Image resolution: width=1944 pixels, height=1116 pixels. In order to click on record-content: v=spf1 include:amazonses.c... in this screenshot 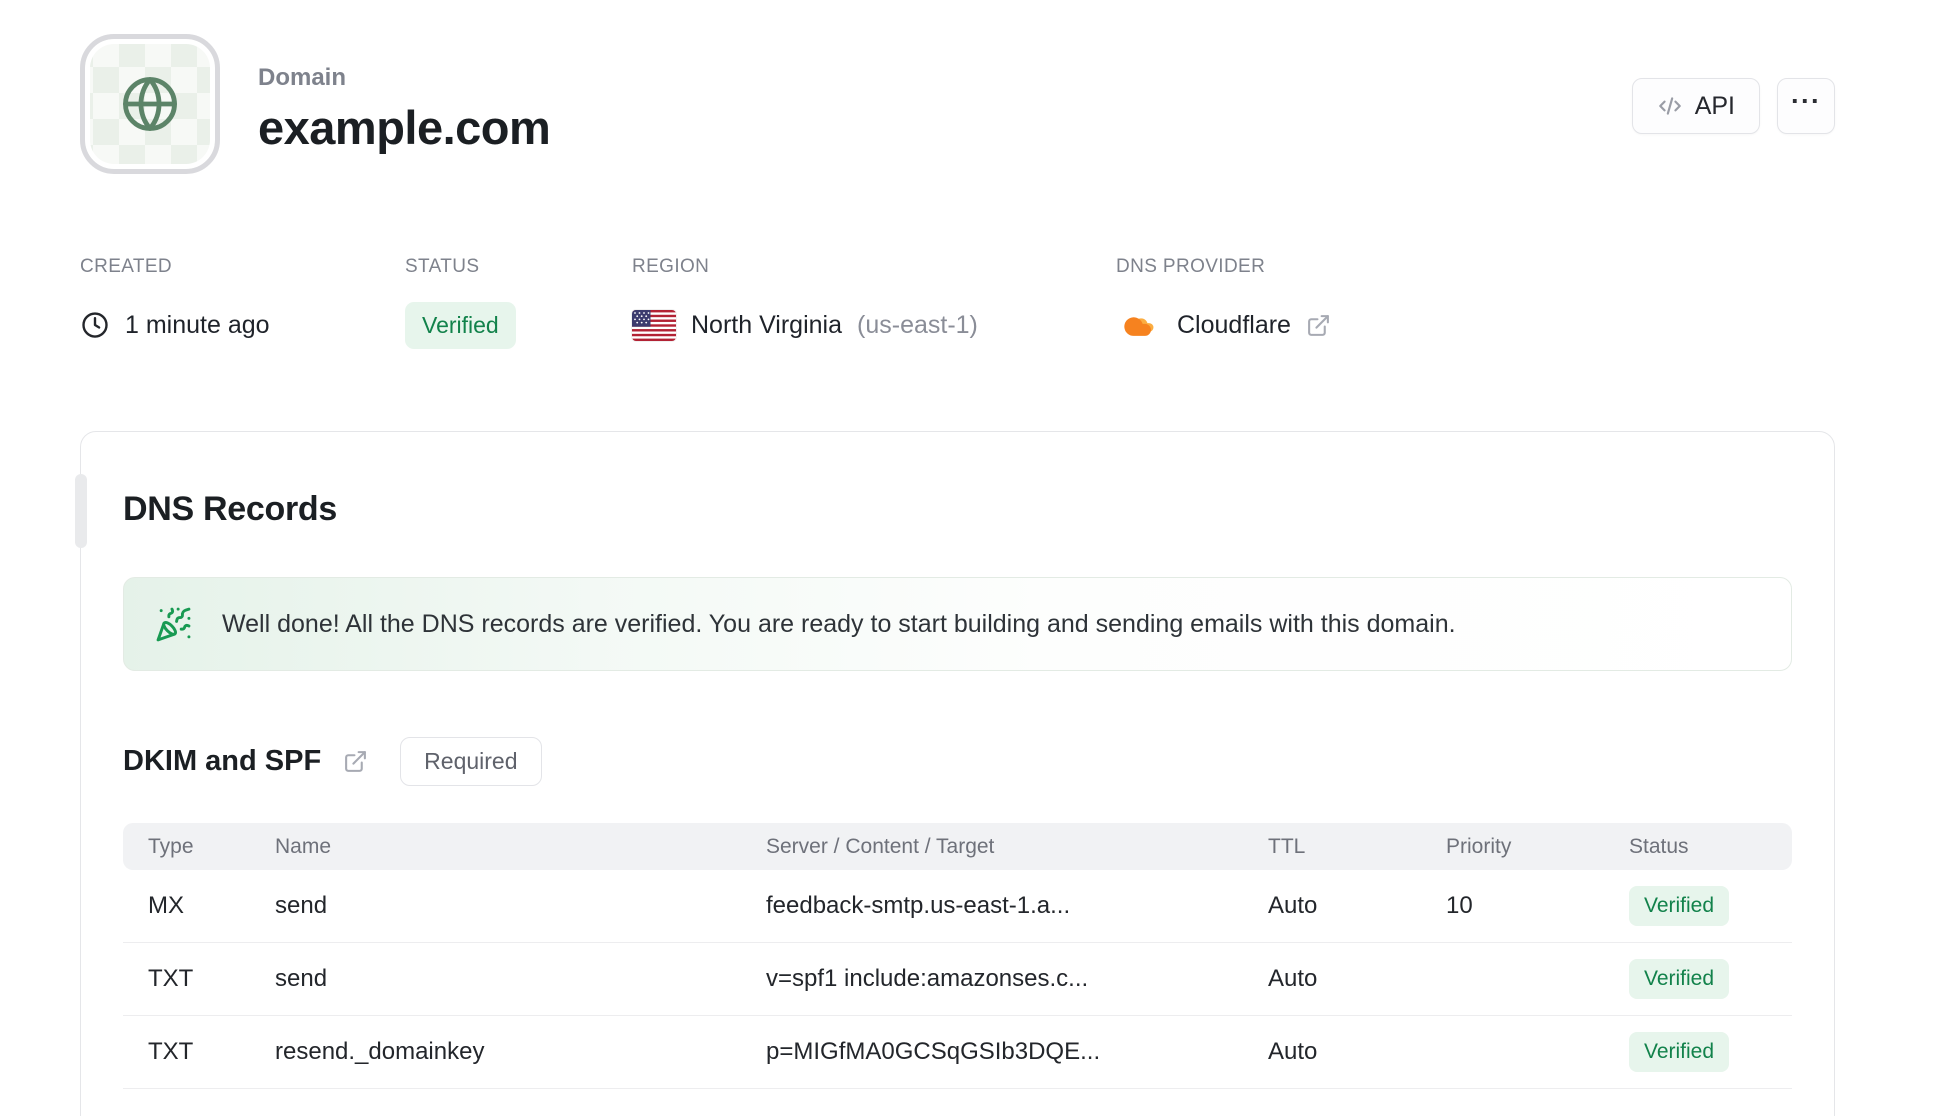, I will do `click(1017, 979)`.